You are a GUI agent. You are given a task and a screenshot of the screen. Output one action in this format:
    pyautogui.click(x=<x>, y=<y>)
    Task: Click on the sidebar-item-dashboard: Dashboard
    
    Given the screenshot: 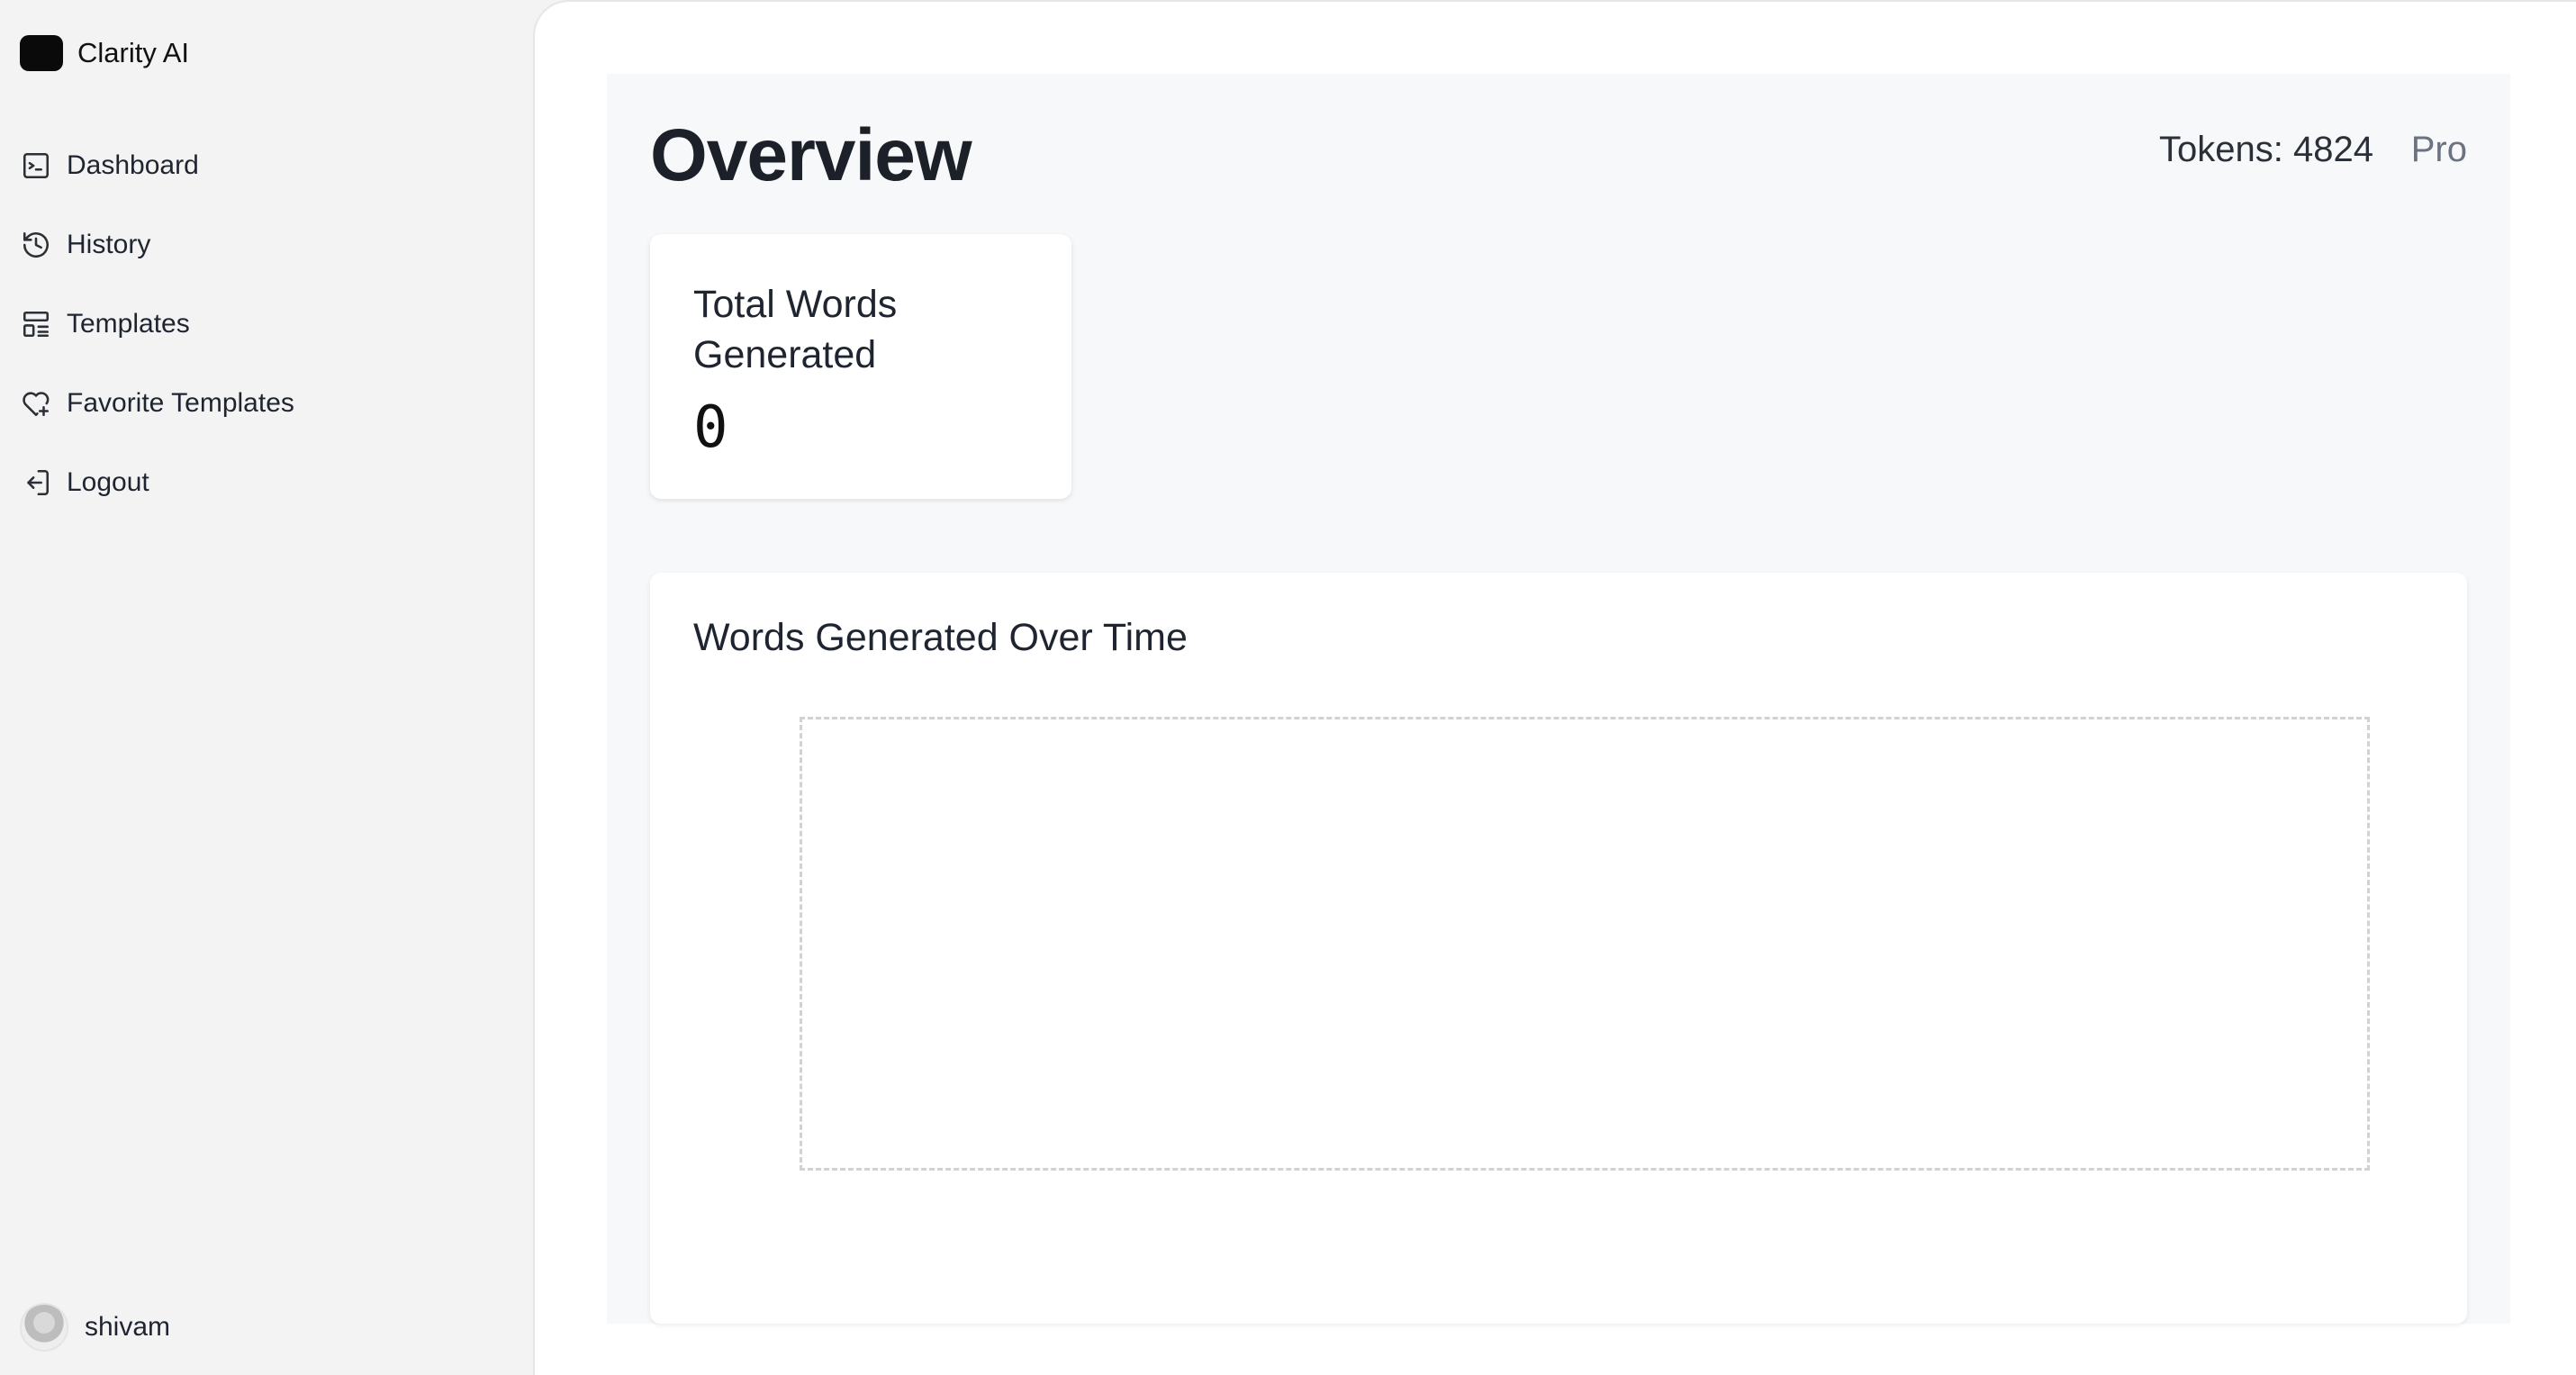 What is the action you would take?
    pyautogui.click(x=157, y=165)
    